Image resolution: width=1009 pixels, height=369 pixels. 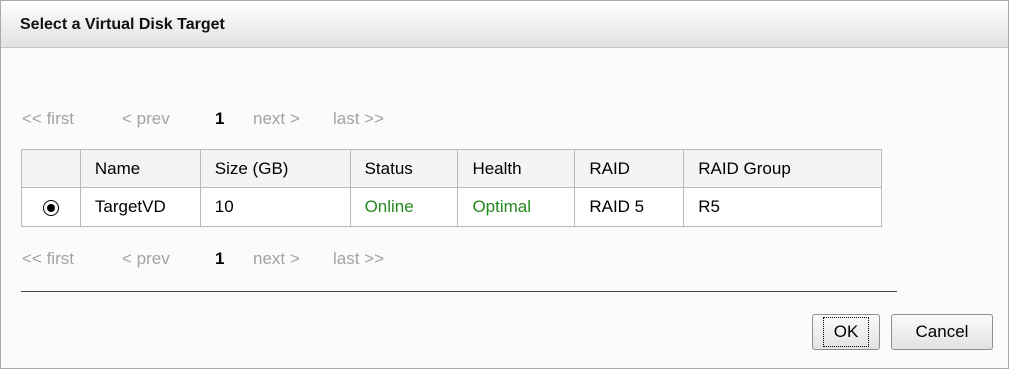 What do you see at coordinates (629, 168) in the screenshot?
I see `column-header-raid: RAID` at bounding box center [629, 168].